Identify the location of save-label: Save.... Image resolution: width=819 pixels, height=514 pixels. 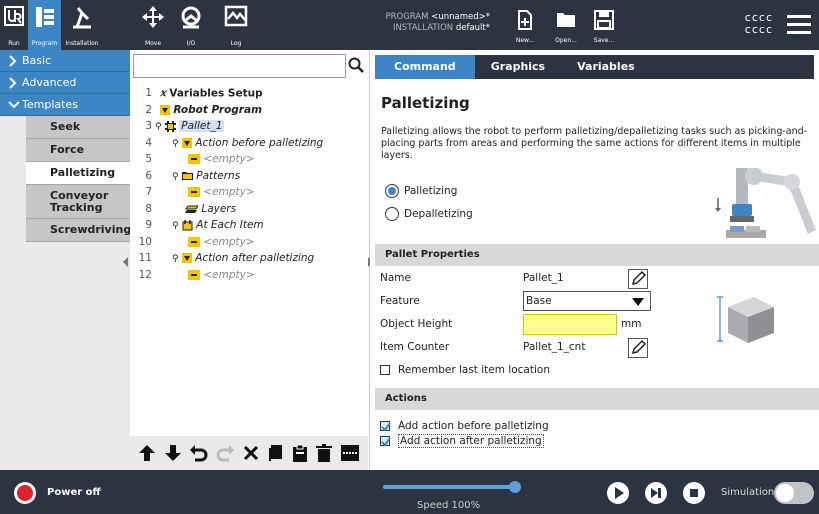
(604, 40).